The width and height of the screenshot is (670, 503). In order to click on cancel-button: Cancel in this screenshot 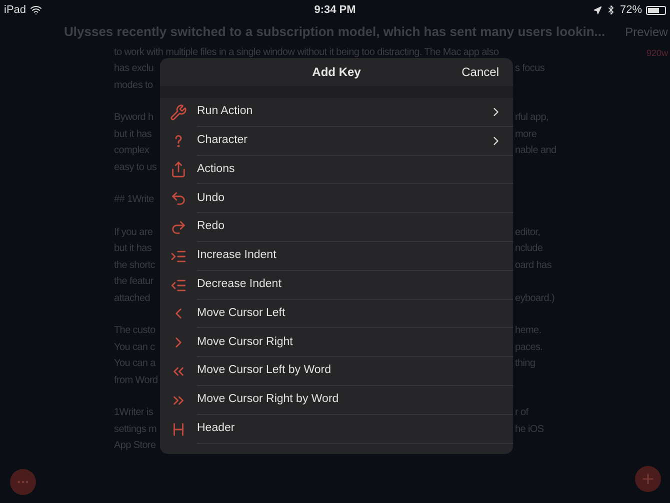, I will do `click(480, 72)`.